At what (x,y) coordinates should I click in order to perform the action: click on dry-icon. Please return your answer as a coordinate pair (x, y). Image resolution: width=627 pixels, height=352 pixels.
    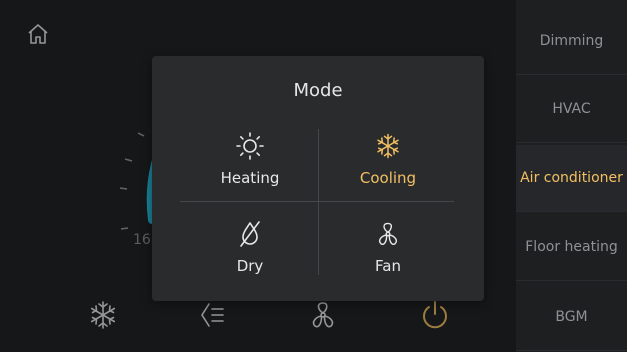
    Looking at the image, I should click on (250, 234).